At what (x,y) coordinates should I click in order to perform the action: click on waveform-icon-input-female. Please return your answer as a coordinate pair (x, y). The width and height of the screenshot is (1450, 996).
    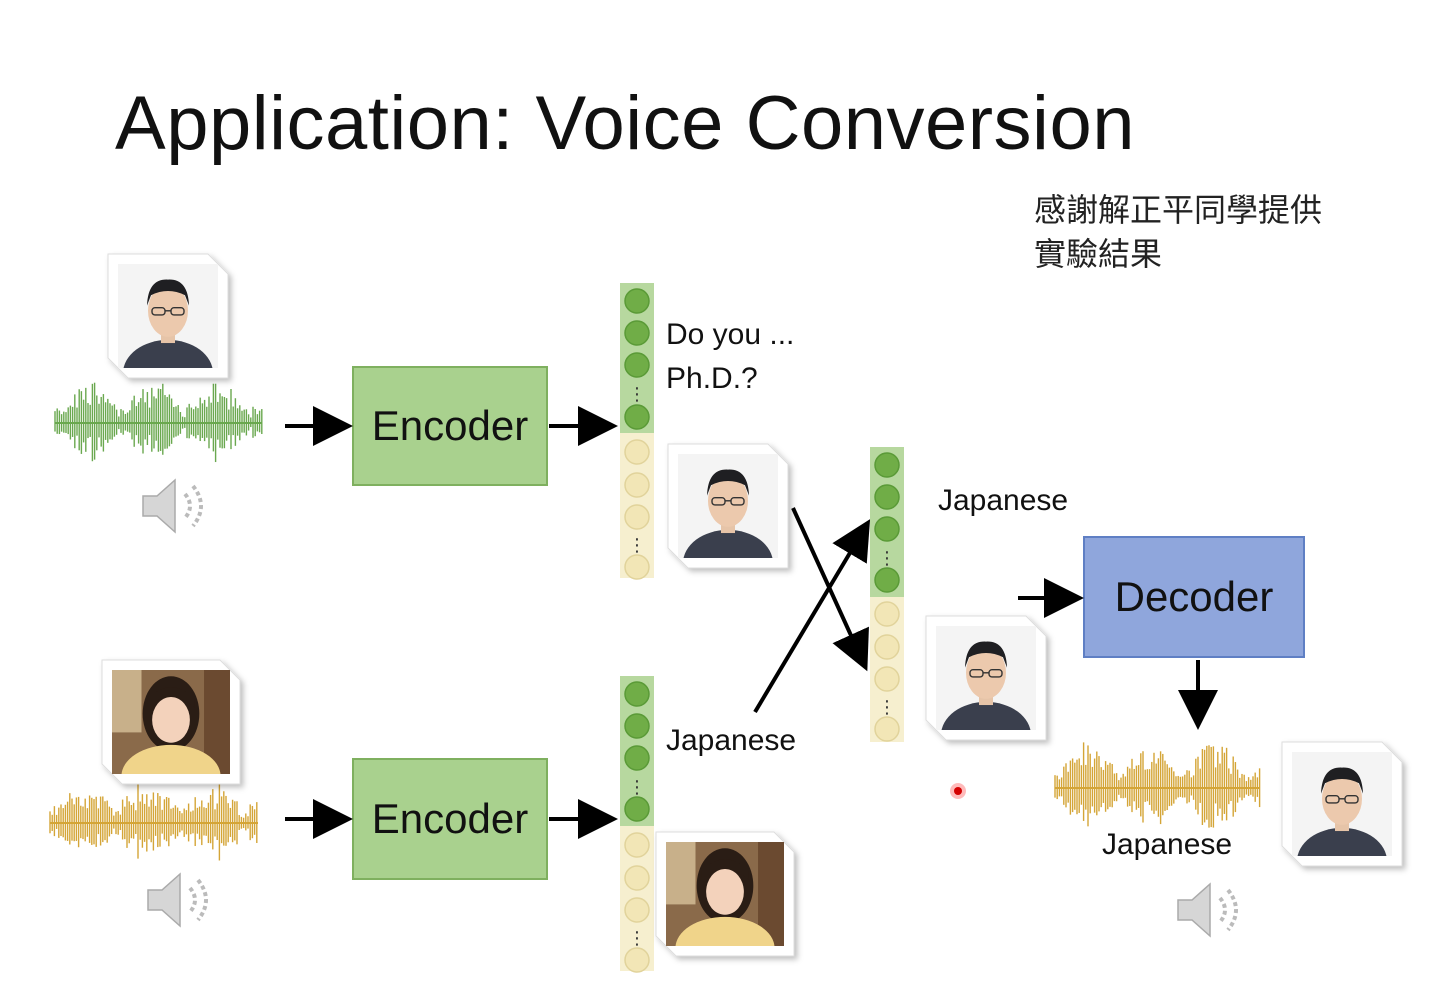
    Looking at the image, I should click on (153, 820).